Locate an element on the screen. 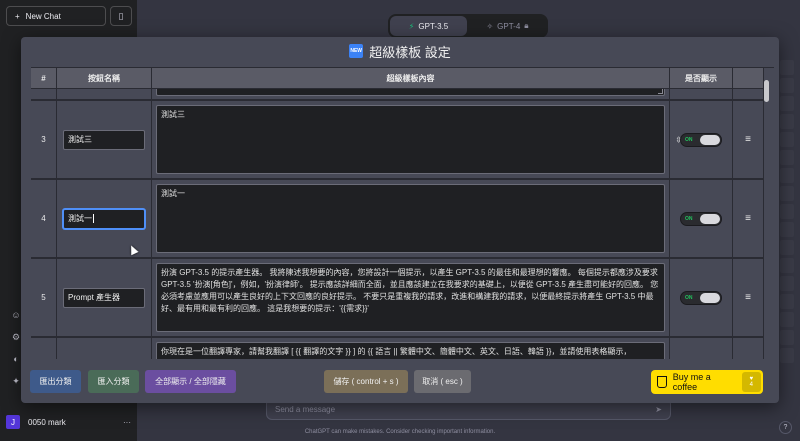 The image size is (800, 441). sidebar-toggle-button: ▯ is located at coordinates (121, 16).